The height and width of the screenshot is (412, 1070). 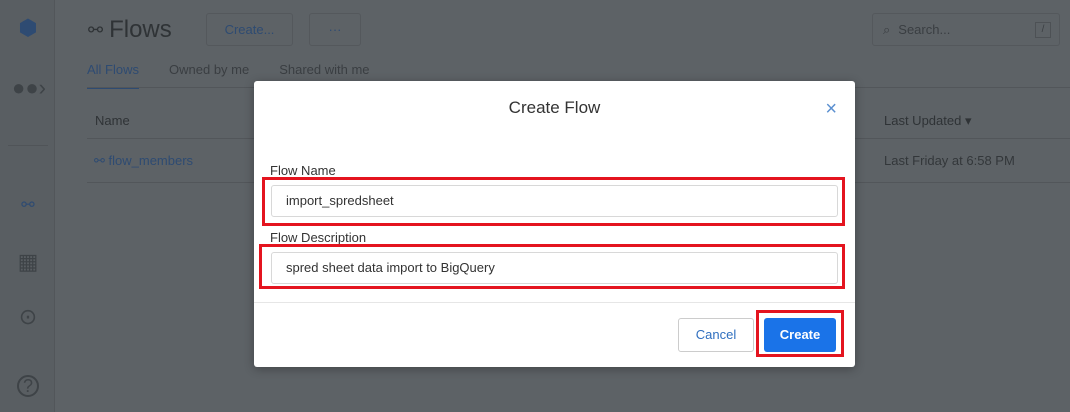 I want to click on dialog-title: Create Flow, so click(x=554, y=107).